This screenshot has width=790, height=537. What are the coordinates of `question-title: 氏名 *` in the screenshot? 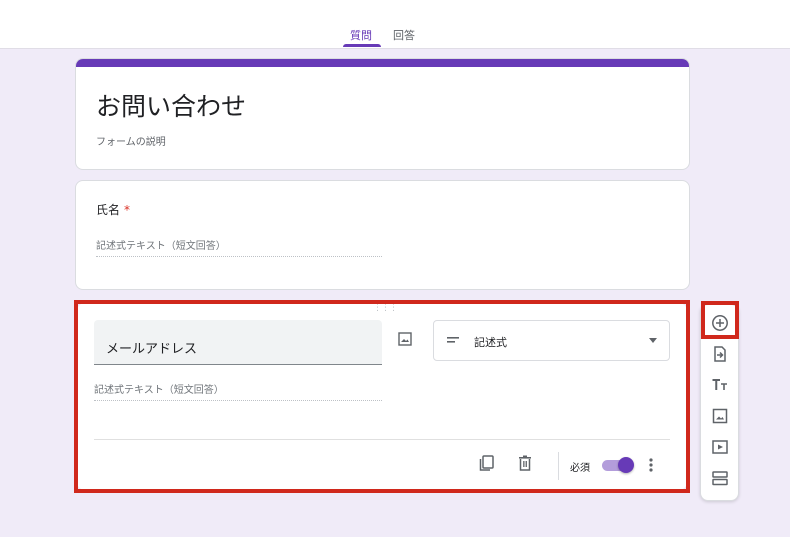 It's located at (113, 209).